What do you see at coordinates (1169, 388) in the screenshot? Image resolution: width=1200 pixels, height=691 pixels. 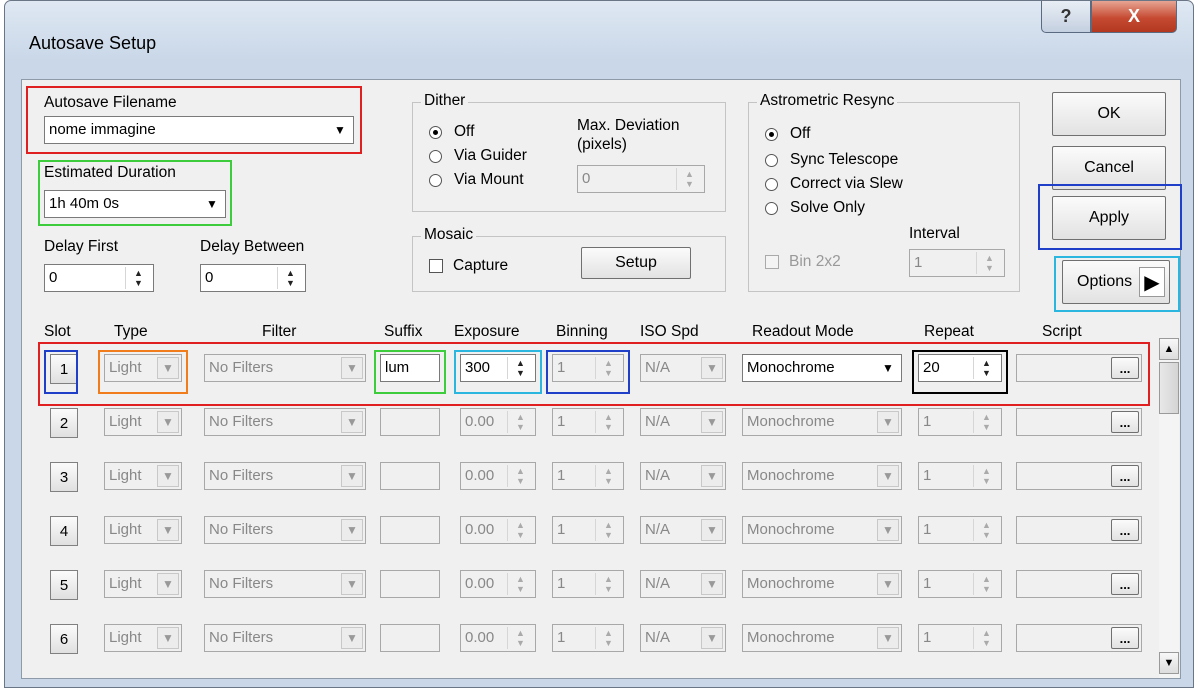 I see `scroll-thumb` at bounding box center [1169, 388].